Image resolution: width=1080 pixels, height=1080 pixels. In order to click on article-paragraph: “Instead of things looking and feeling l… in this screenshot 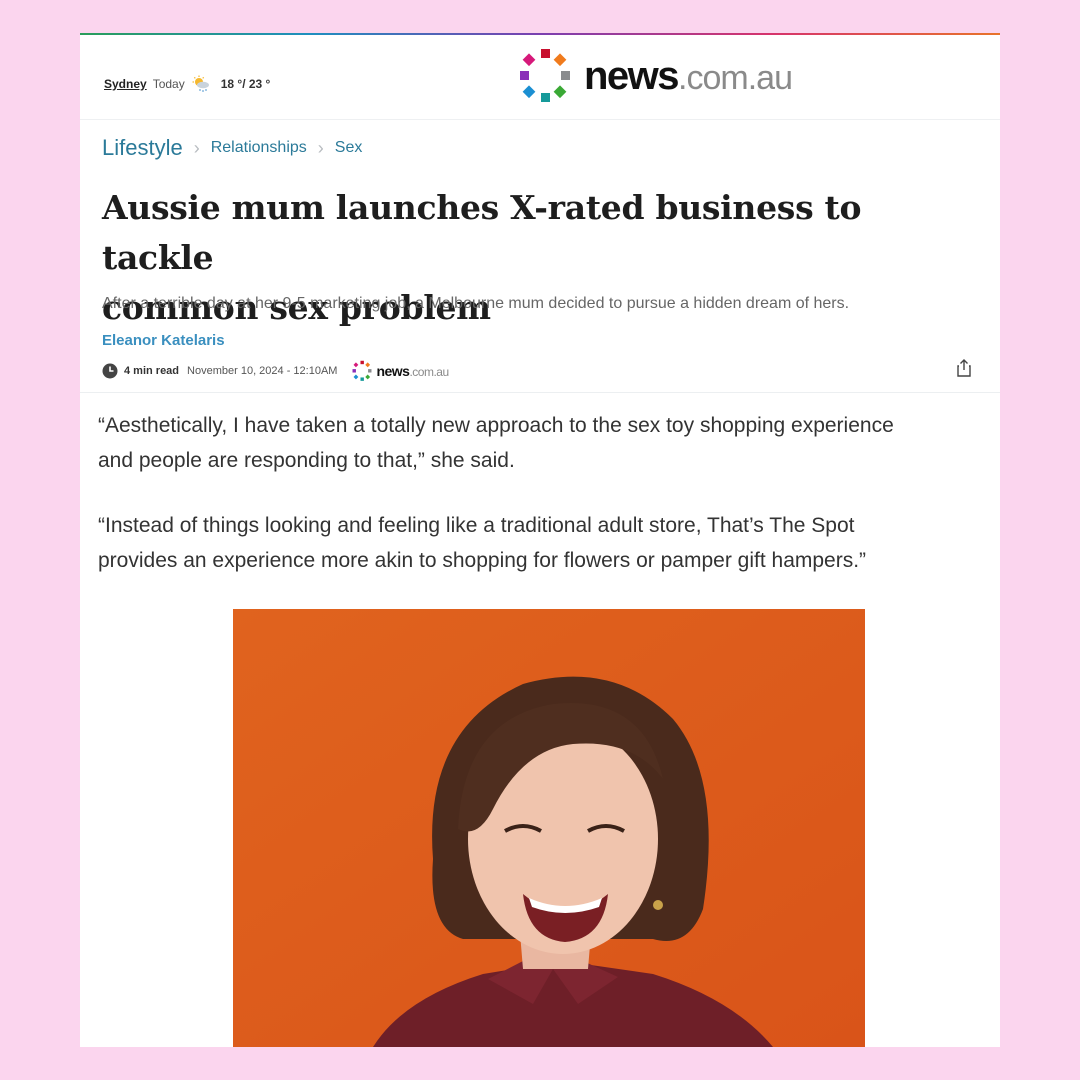, I will do `click(541, 543)`.